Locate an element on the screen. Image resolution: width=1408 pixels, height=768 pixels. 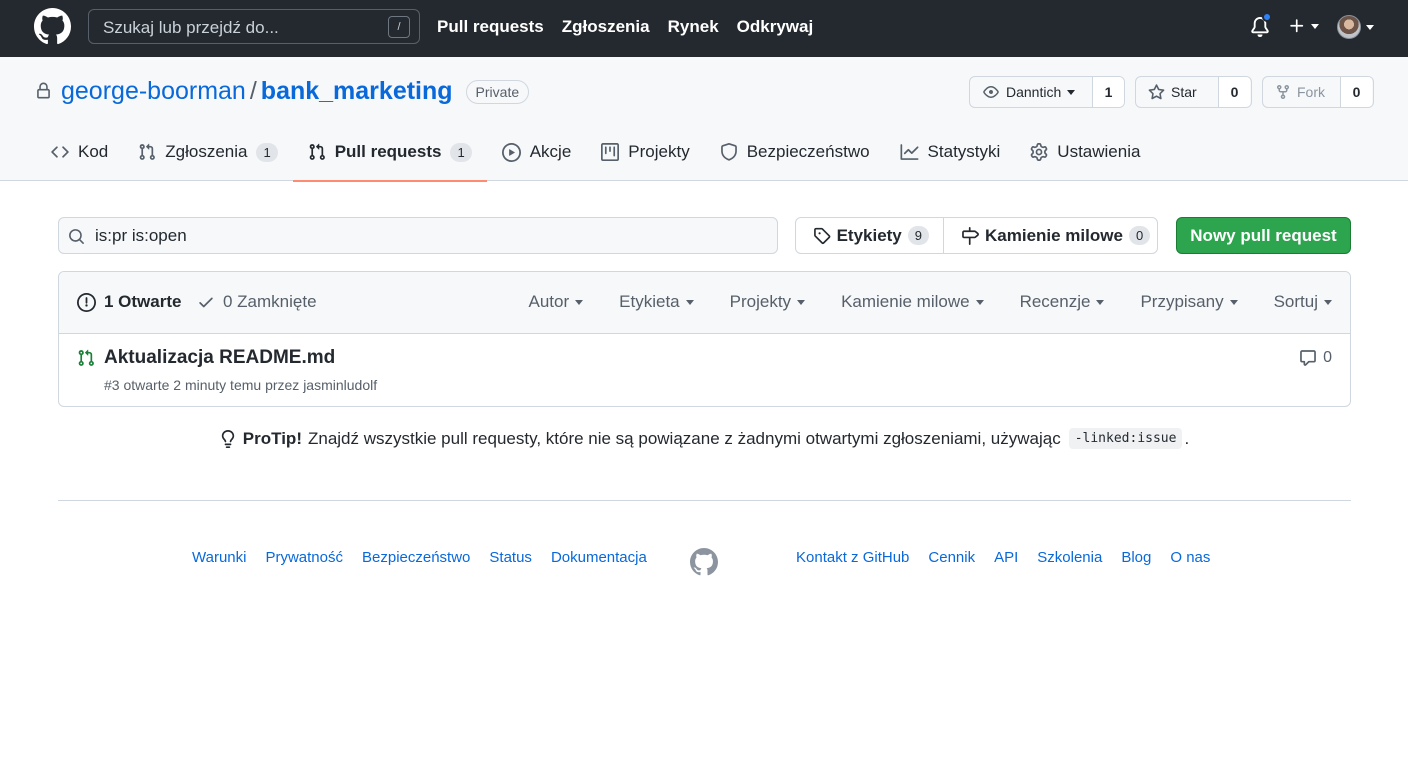
github-logo-icon is located at coordinates (52, 26).